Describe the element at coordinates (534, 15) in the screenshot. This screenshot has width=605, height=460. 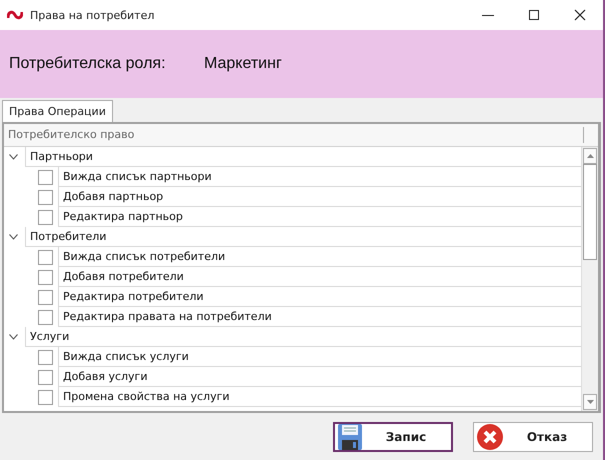
I see `maximize-icon` at that location.